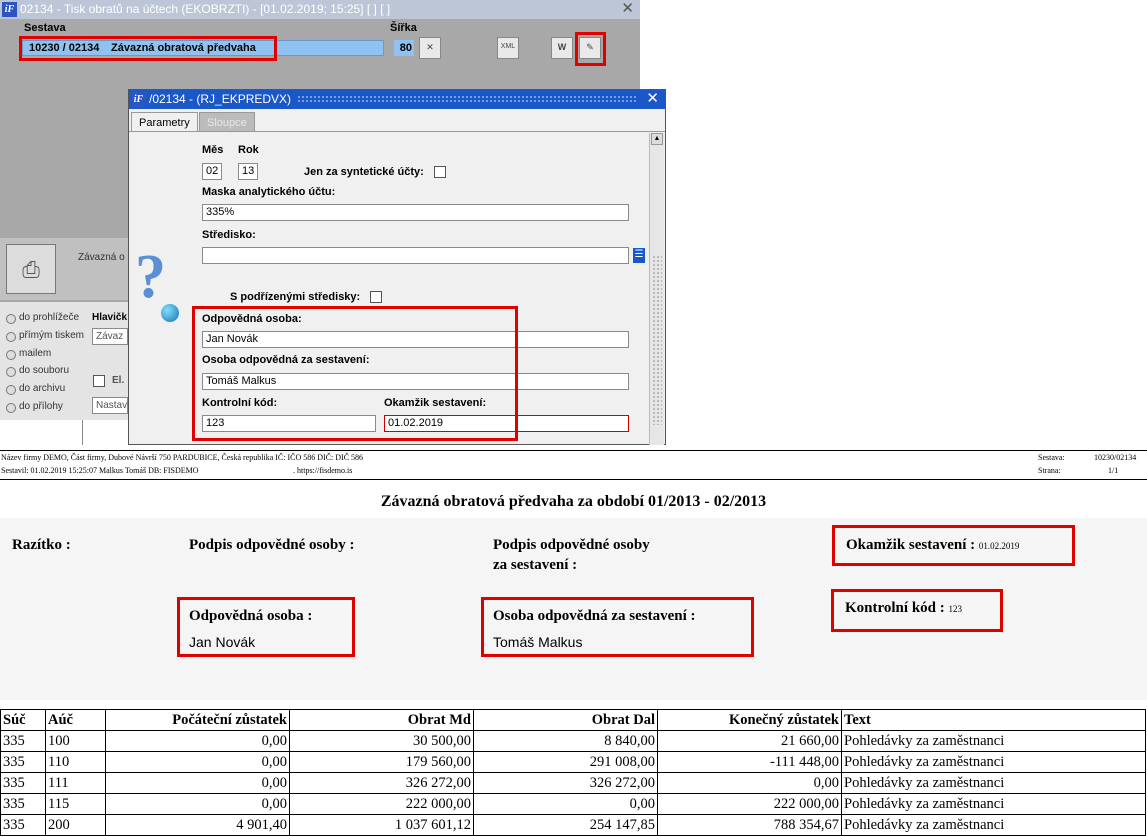 This screenshot has height=837, width=1147. Describe the element at coordinates (381, 762) in the screenshot. I see `cell-obrat-md: 179 560,00` at that location.